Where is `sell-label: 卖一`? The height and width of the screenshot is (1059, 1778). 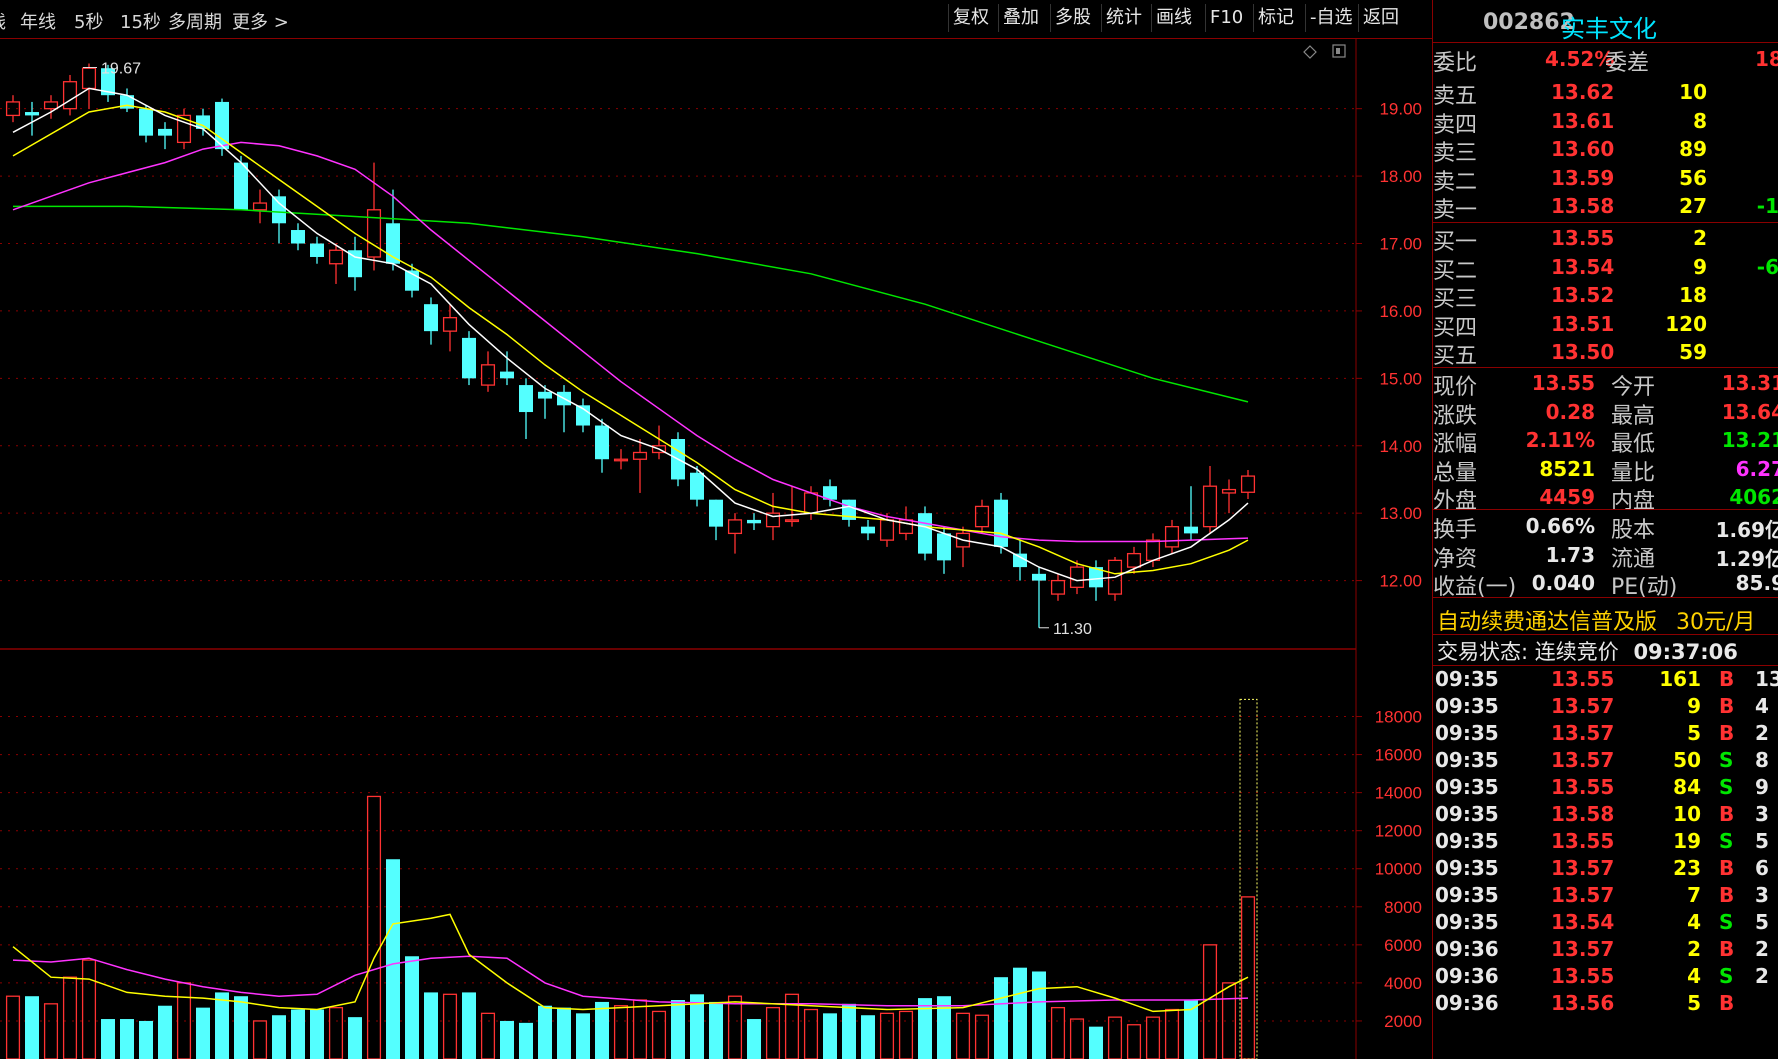 sell-label: 卖一 is located at coordinates (1455, 210).